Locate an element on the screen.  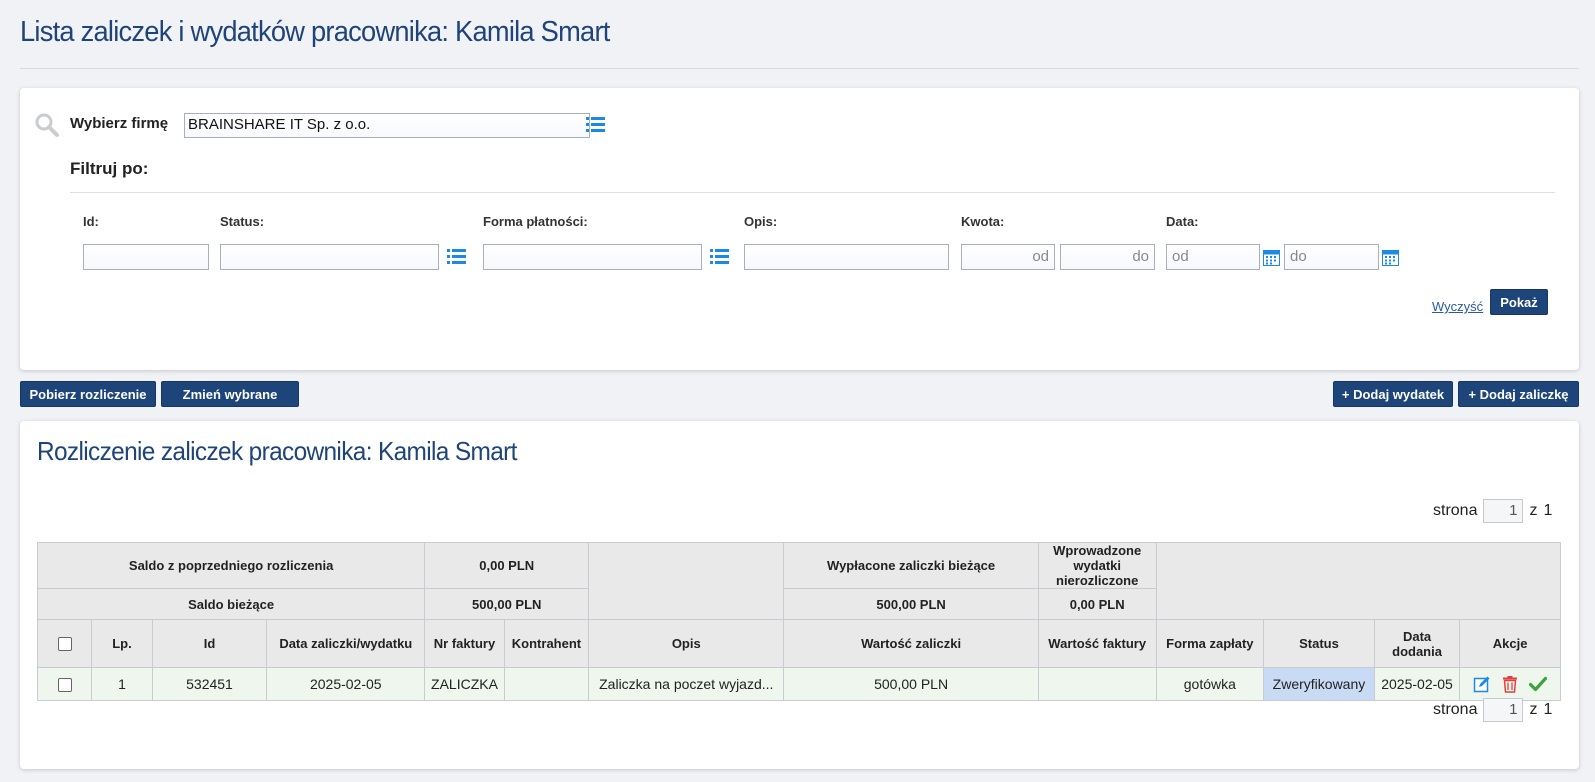
filter-heading: Filtruj po: is located at coordinates (109, 168).